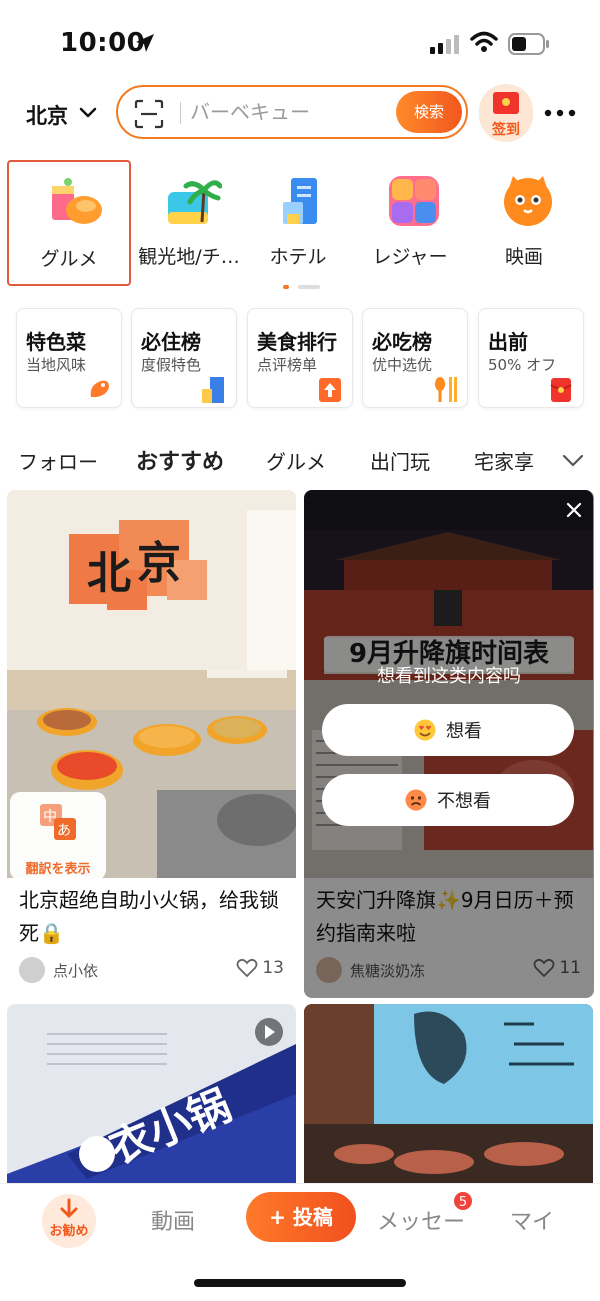 Image resolution: width=600 pixels, height=1301 pixels. What do you see at coordinates (484, 41) in the screenshot?
I see `wifi-icon` at bounding box center [484, 41].